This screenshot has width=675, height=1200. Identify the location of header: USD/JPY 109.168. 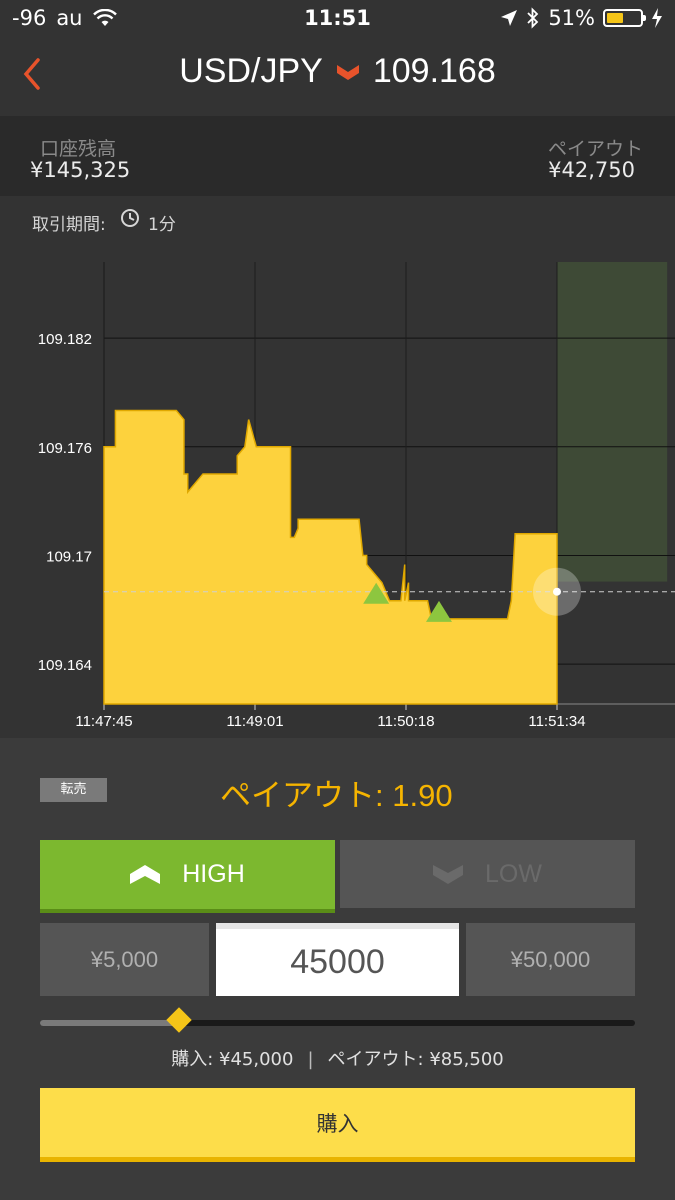
(337, 76).